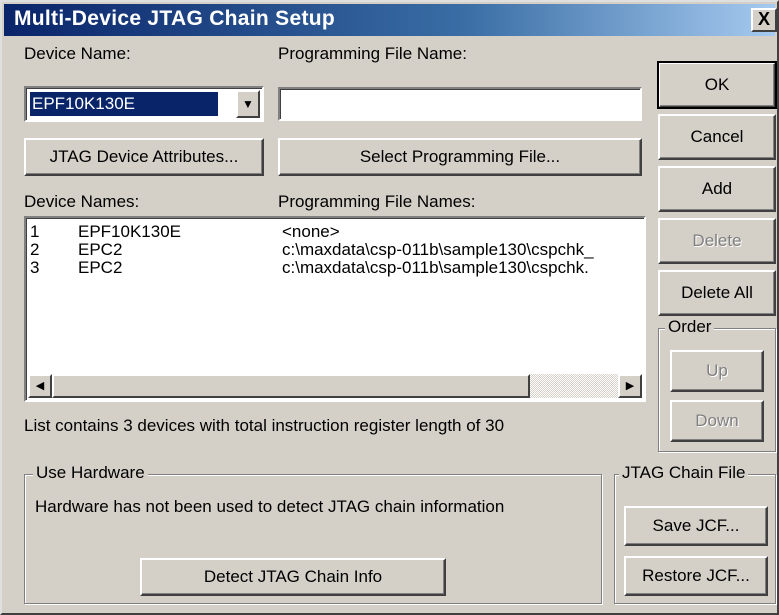 Image resolution: width=779 pixels, height=615 pixels. What do you see at coordinates (175, 18) in the screenshot?
I see `window-title: Multi-Device JTAG Chain Setup` at bounding box center [175, 18].